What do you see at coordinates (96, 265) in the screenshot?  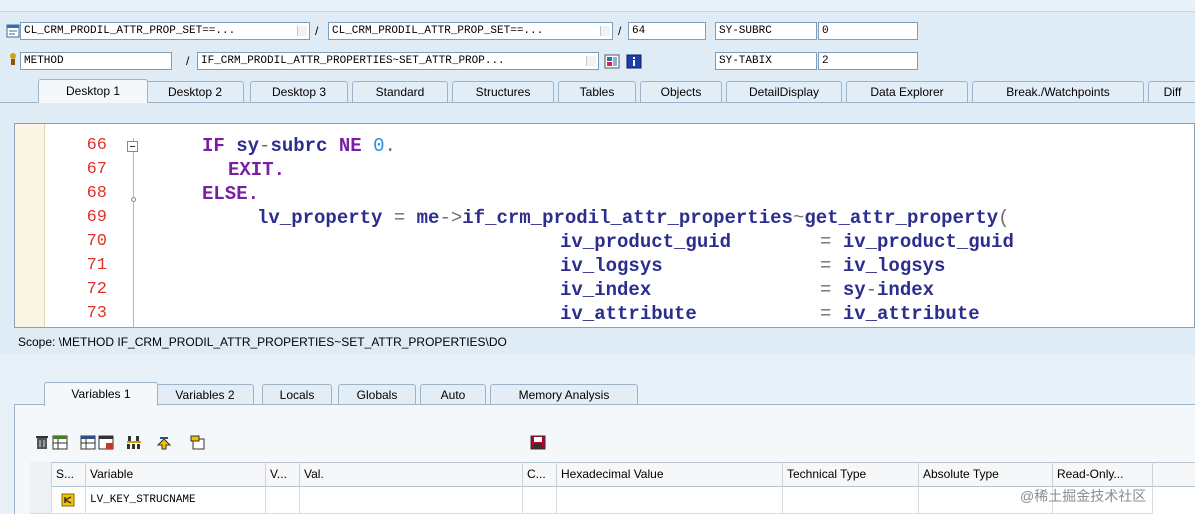 I see `line-number: 71` at bounding box center [96, 265].